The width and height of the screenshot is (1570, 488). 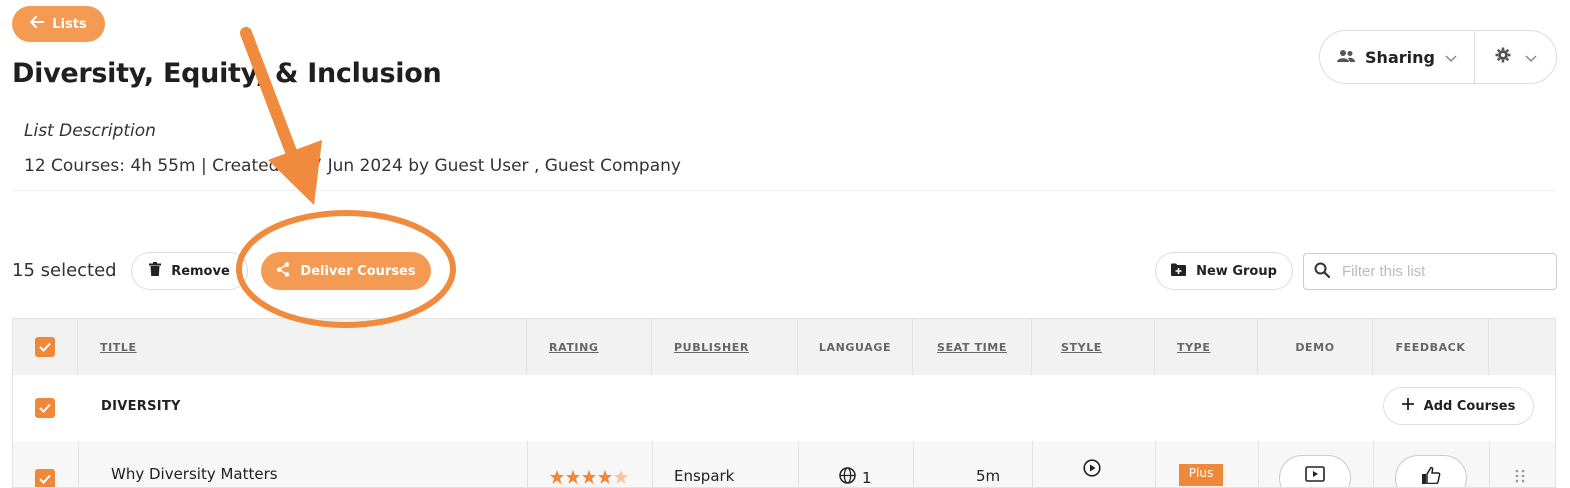 What do you see at coordinates (45, 408) in the screenshot?
I see `group-checkbox` at bounding box center [45, 408].